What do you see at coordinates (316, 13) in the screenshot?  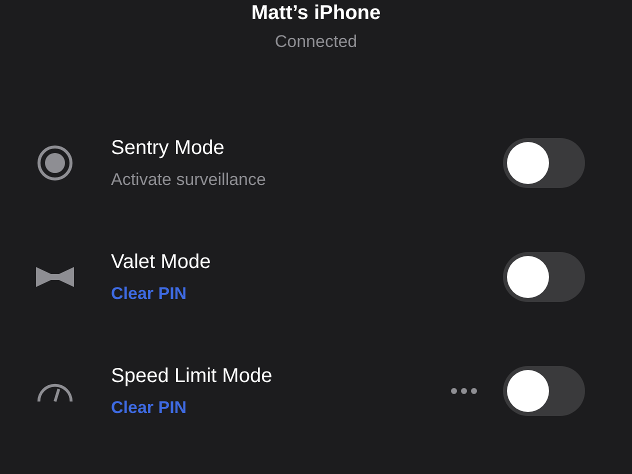 I see `device-name: Matt’s iPhone` at bounding box center [316, 13].